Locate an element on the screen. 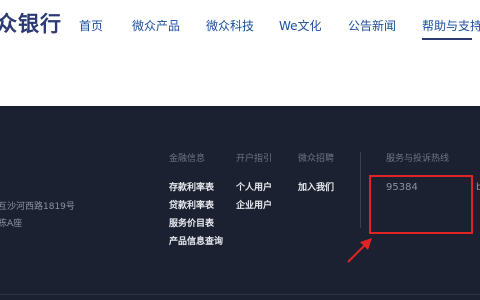  annotation-highlight-box is located at coordinates (421, 204).